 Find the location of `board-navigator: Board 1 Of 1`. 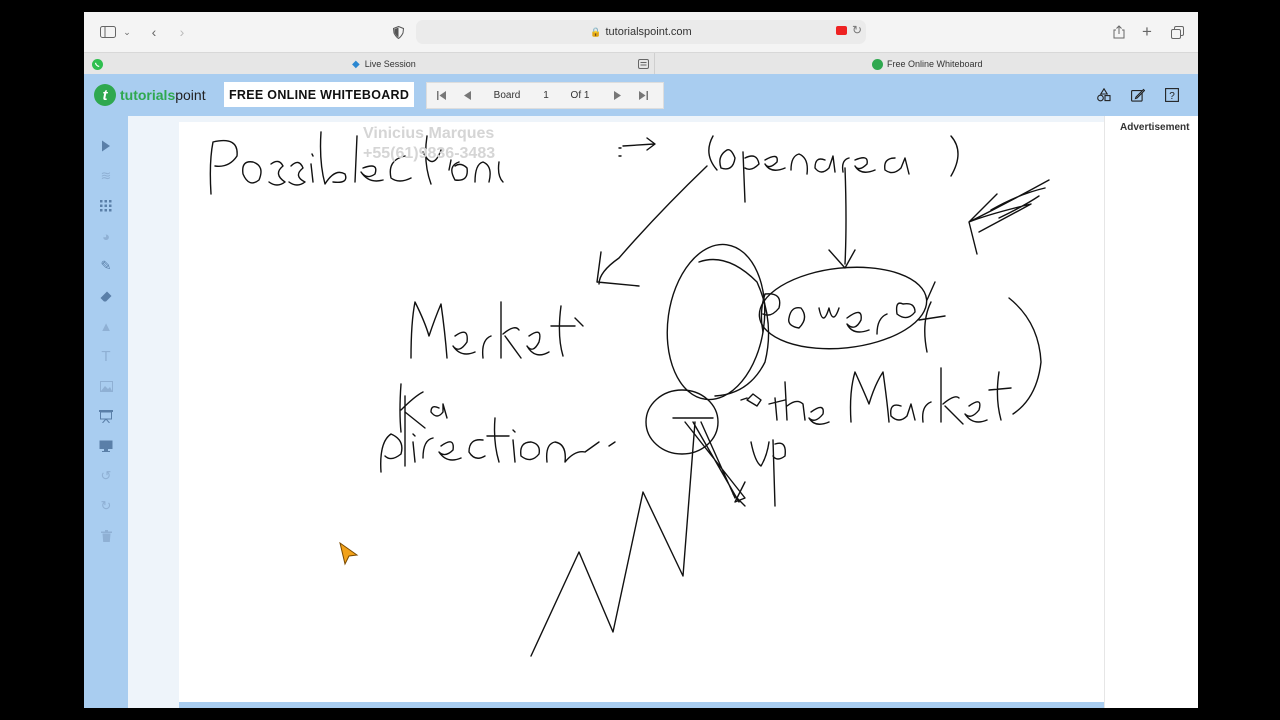

board-navigator: Board 1 Of 1 is located at coordinates (545, 95).